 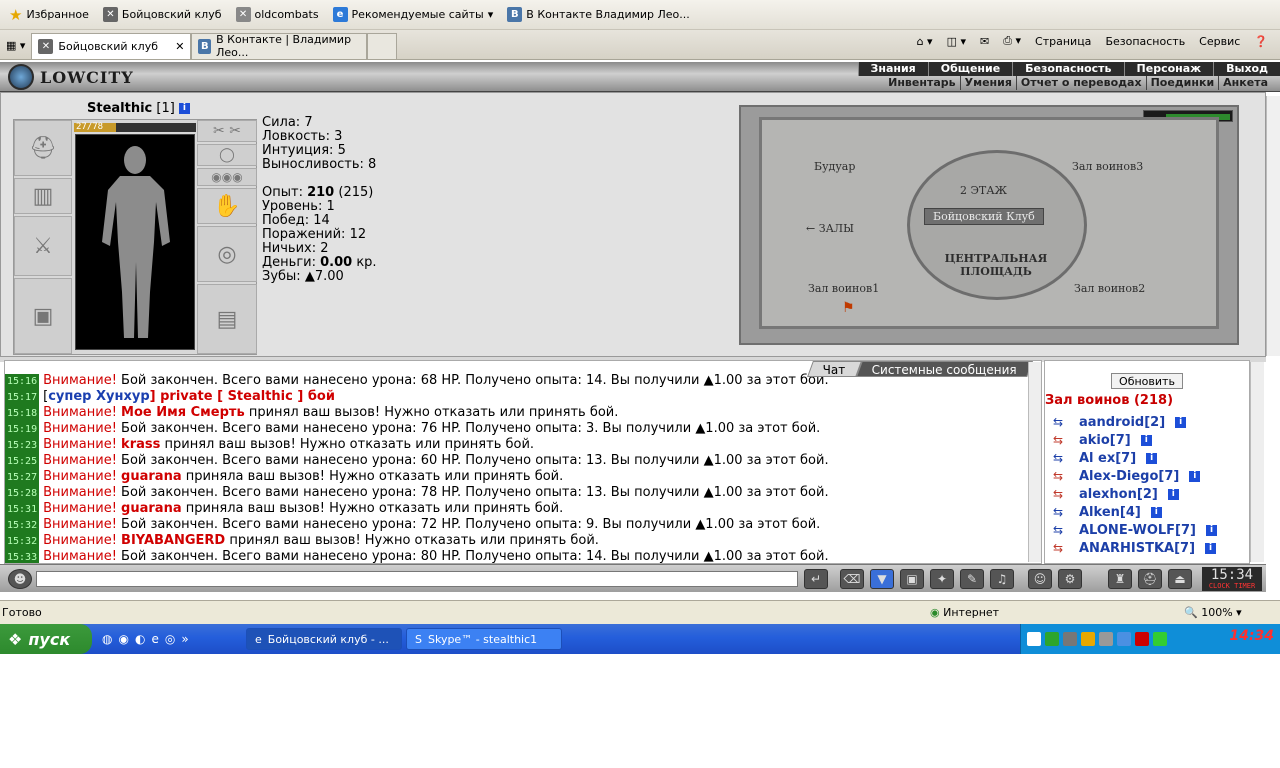 I want to click on feeds-icon: ◫ ▾, so click(x=956, y=41).